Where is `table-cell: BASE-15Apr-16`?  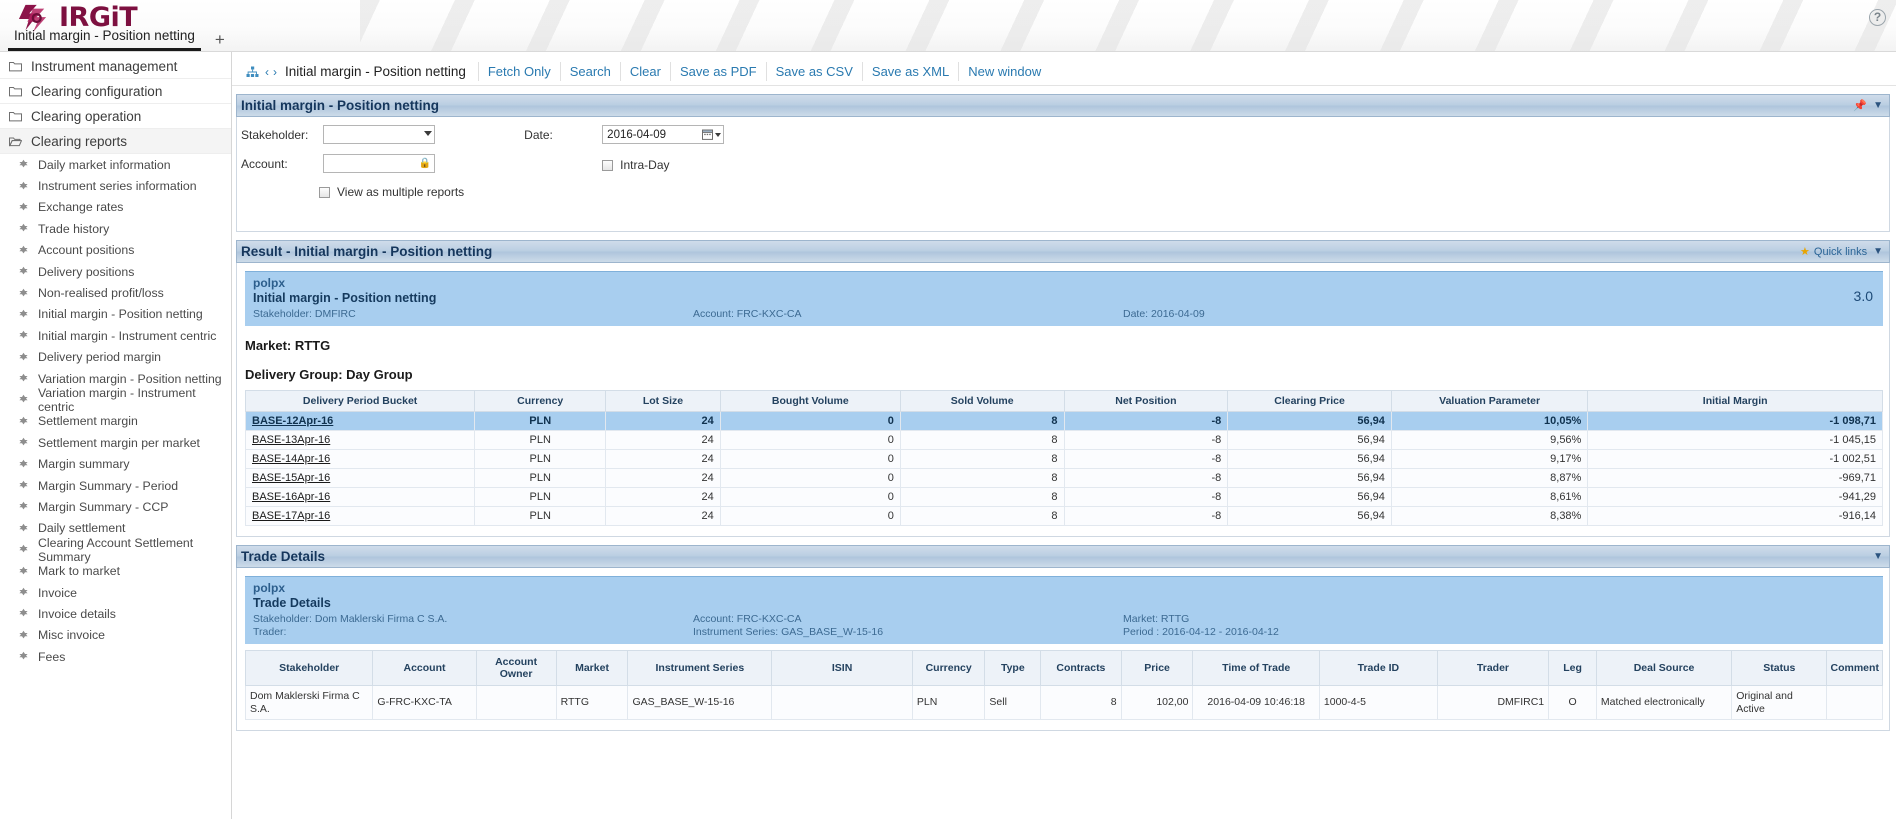 table-cell: BASE-15Apr-16 is located at coordinates (360, 478).